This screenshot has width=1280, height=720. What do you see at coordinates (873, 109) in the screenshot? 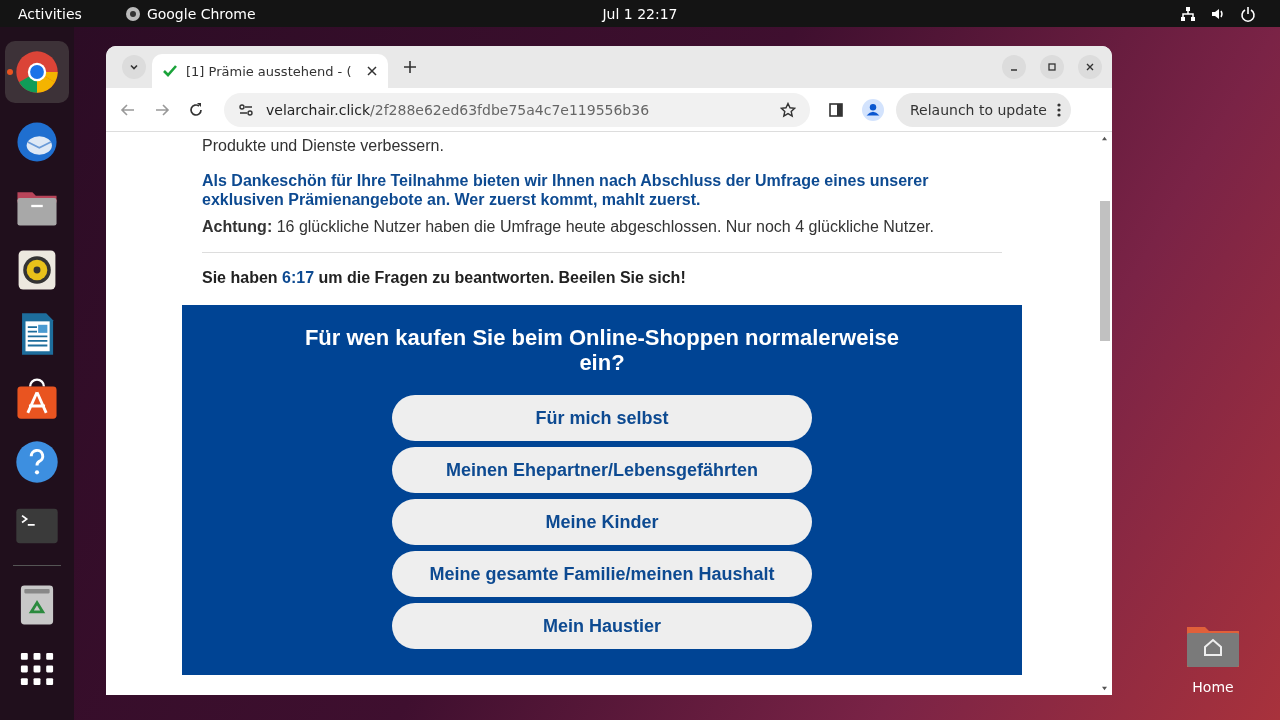
I see `profile-icon` at bounding box center [873, 109].